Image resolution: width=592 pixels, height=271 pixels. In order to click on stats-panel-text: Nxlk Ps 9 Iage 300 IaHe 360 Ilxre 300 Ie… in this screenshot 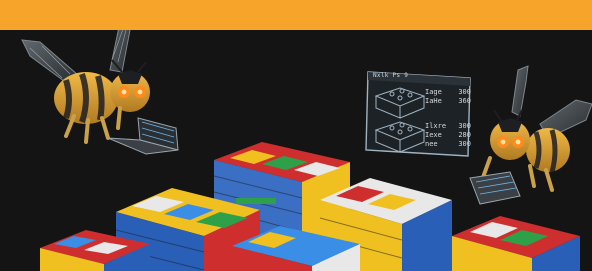, I will do `click(419, 112)`.